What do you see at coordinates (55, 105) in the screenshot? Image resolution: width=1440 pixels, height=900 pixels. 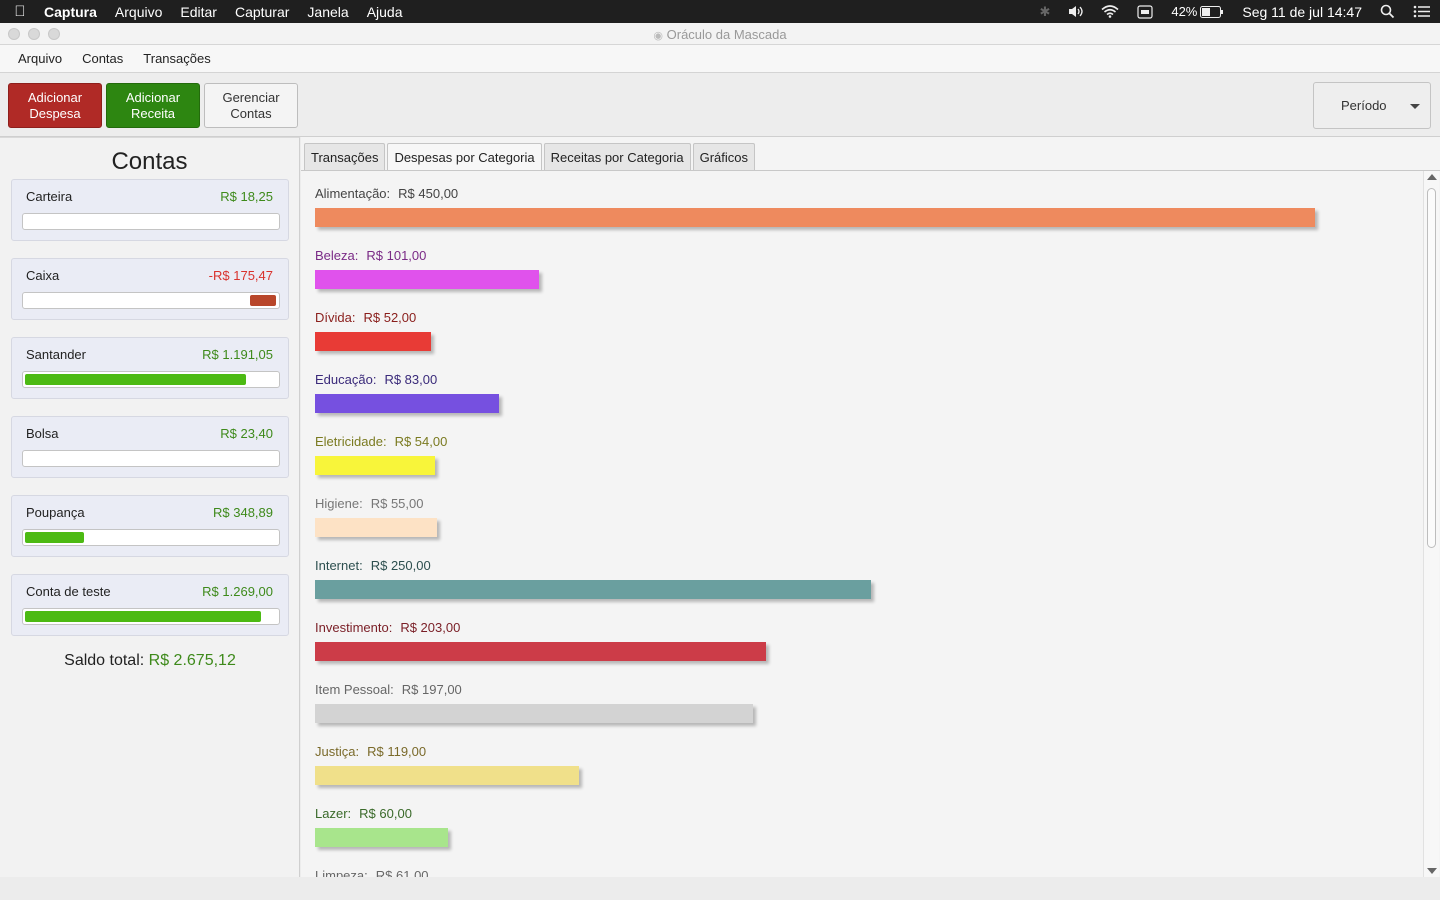 I see `add-expense-button: Adicionar Despesa` at bounding box center [55, 105].